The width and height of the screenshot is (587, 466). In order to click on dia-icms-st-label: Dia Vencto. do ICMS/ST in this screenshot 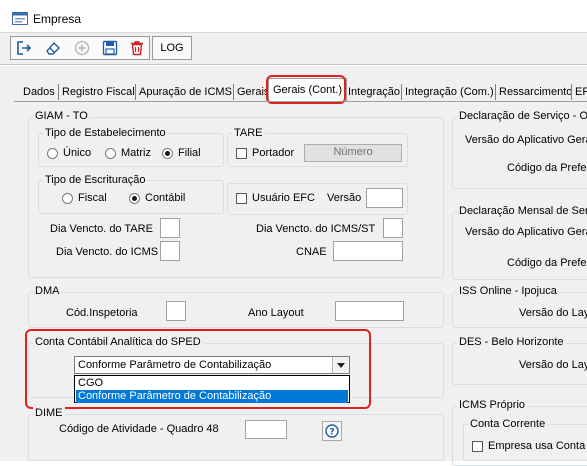, I will do `click(316, 229)`.